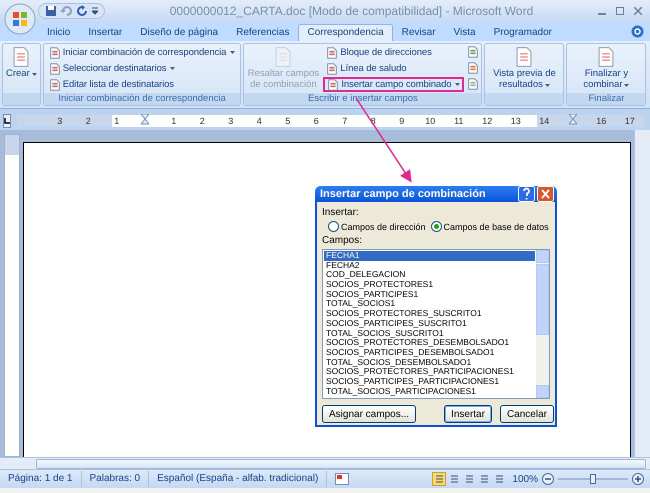  I want to click on update-labels-icon, so click(473, 84).